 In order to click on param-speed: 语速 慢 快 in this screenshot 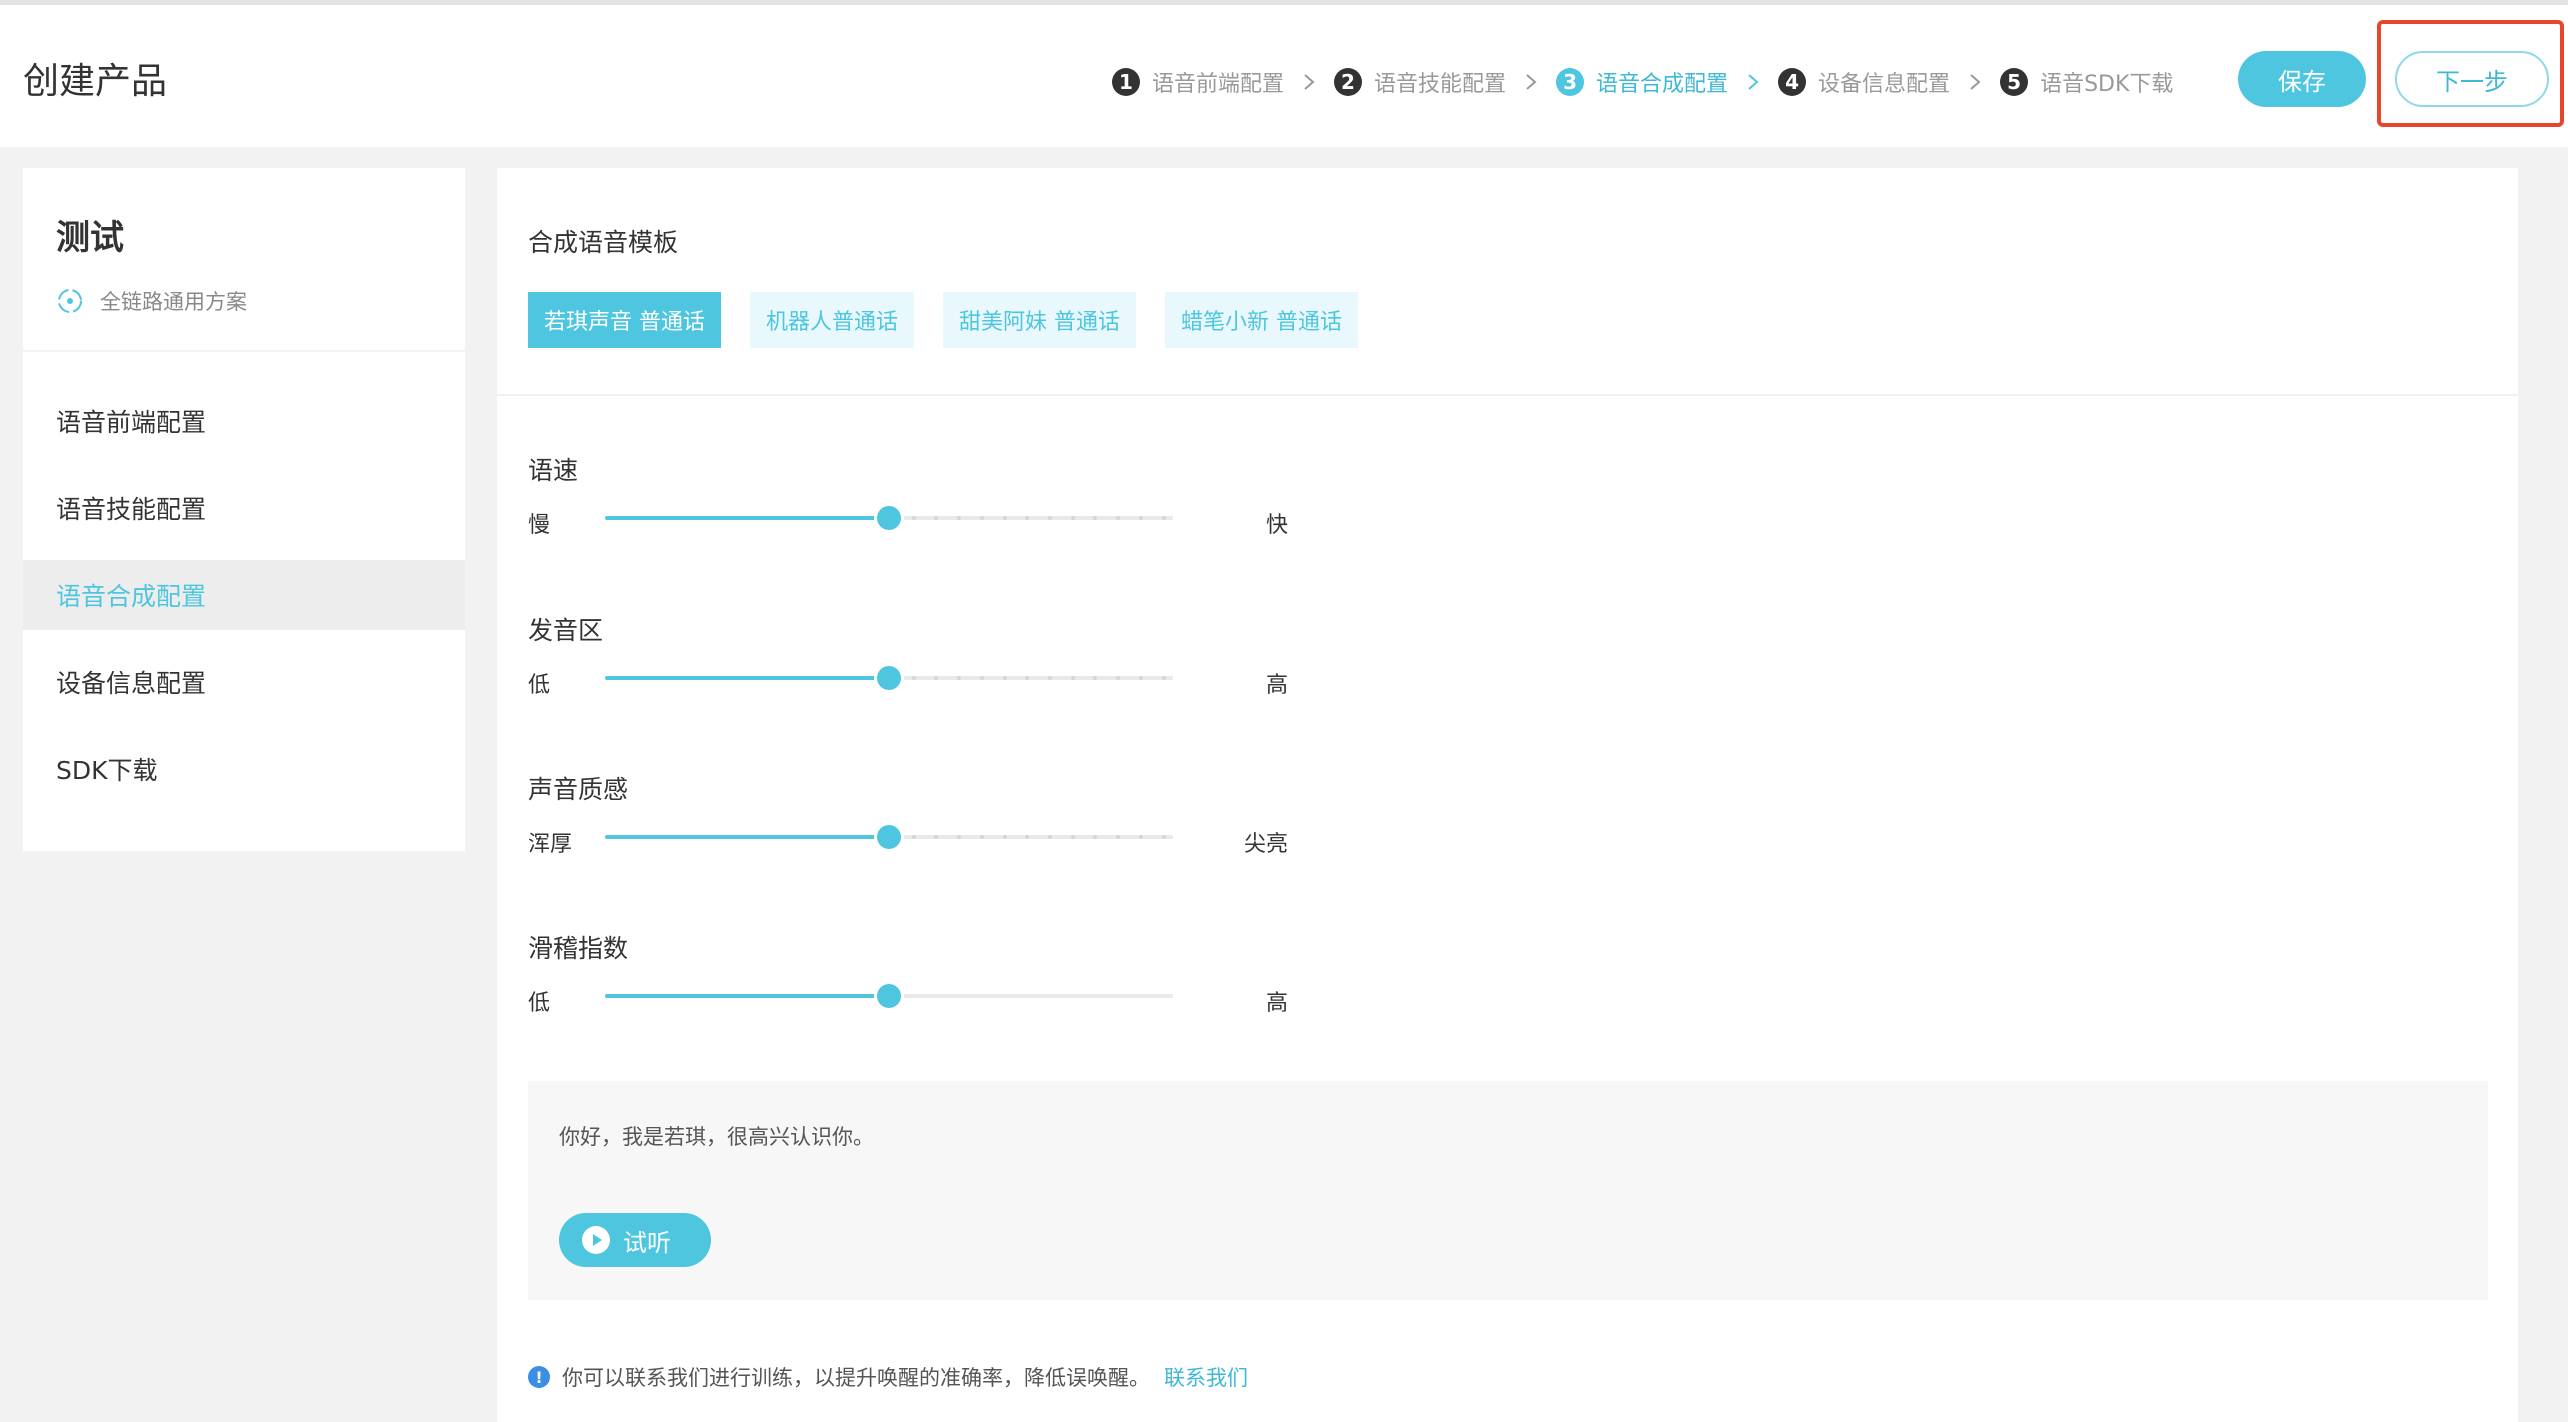, I will do `click(908, 511)`.